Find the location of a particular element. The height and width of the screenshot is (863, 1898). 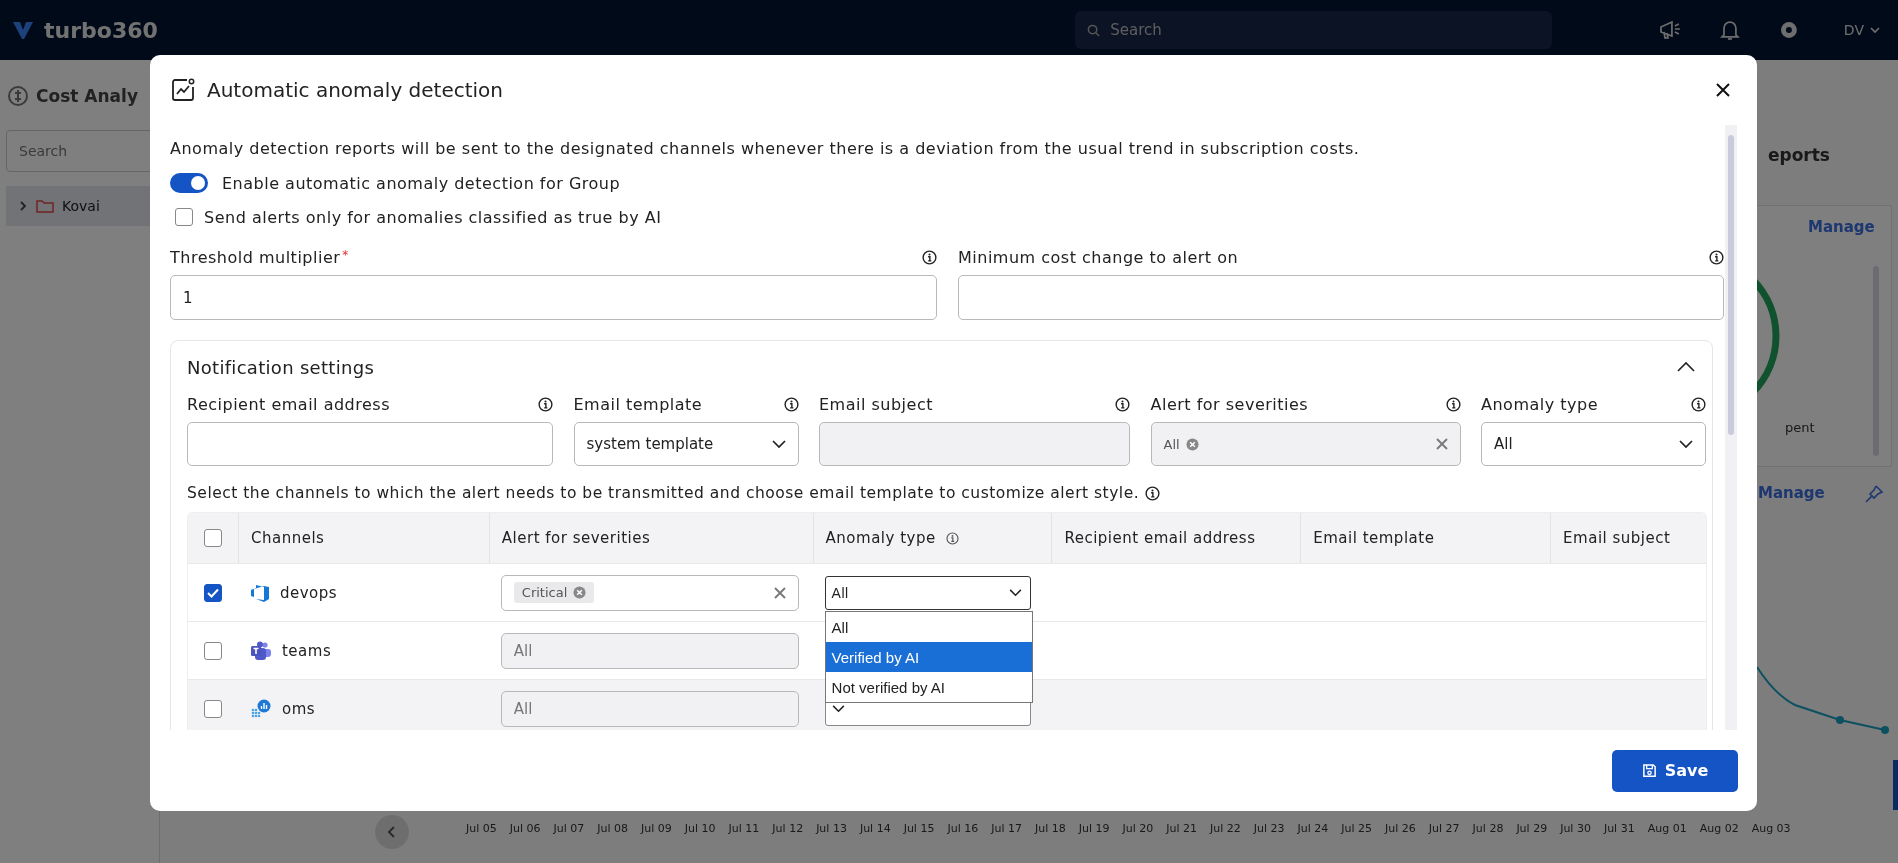

axis-label: Jul 29 is located at coordinates (1532, 828).